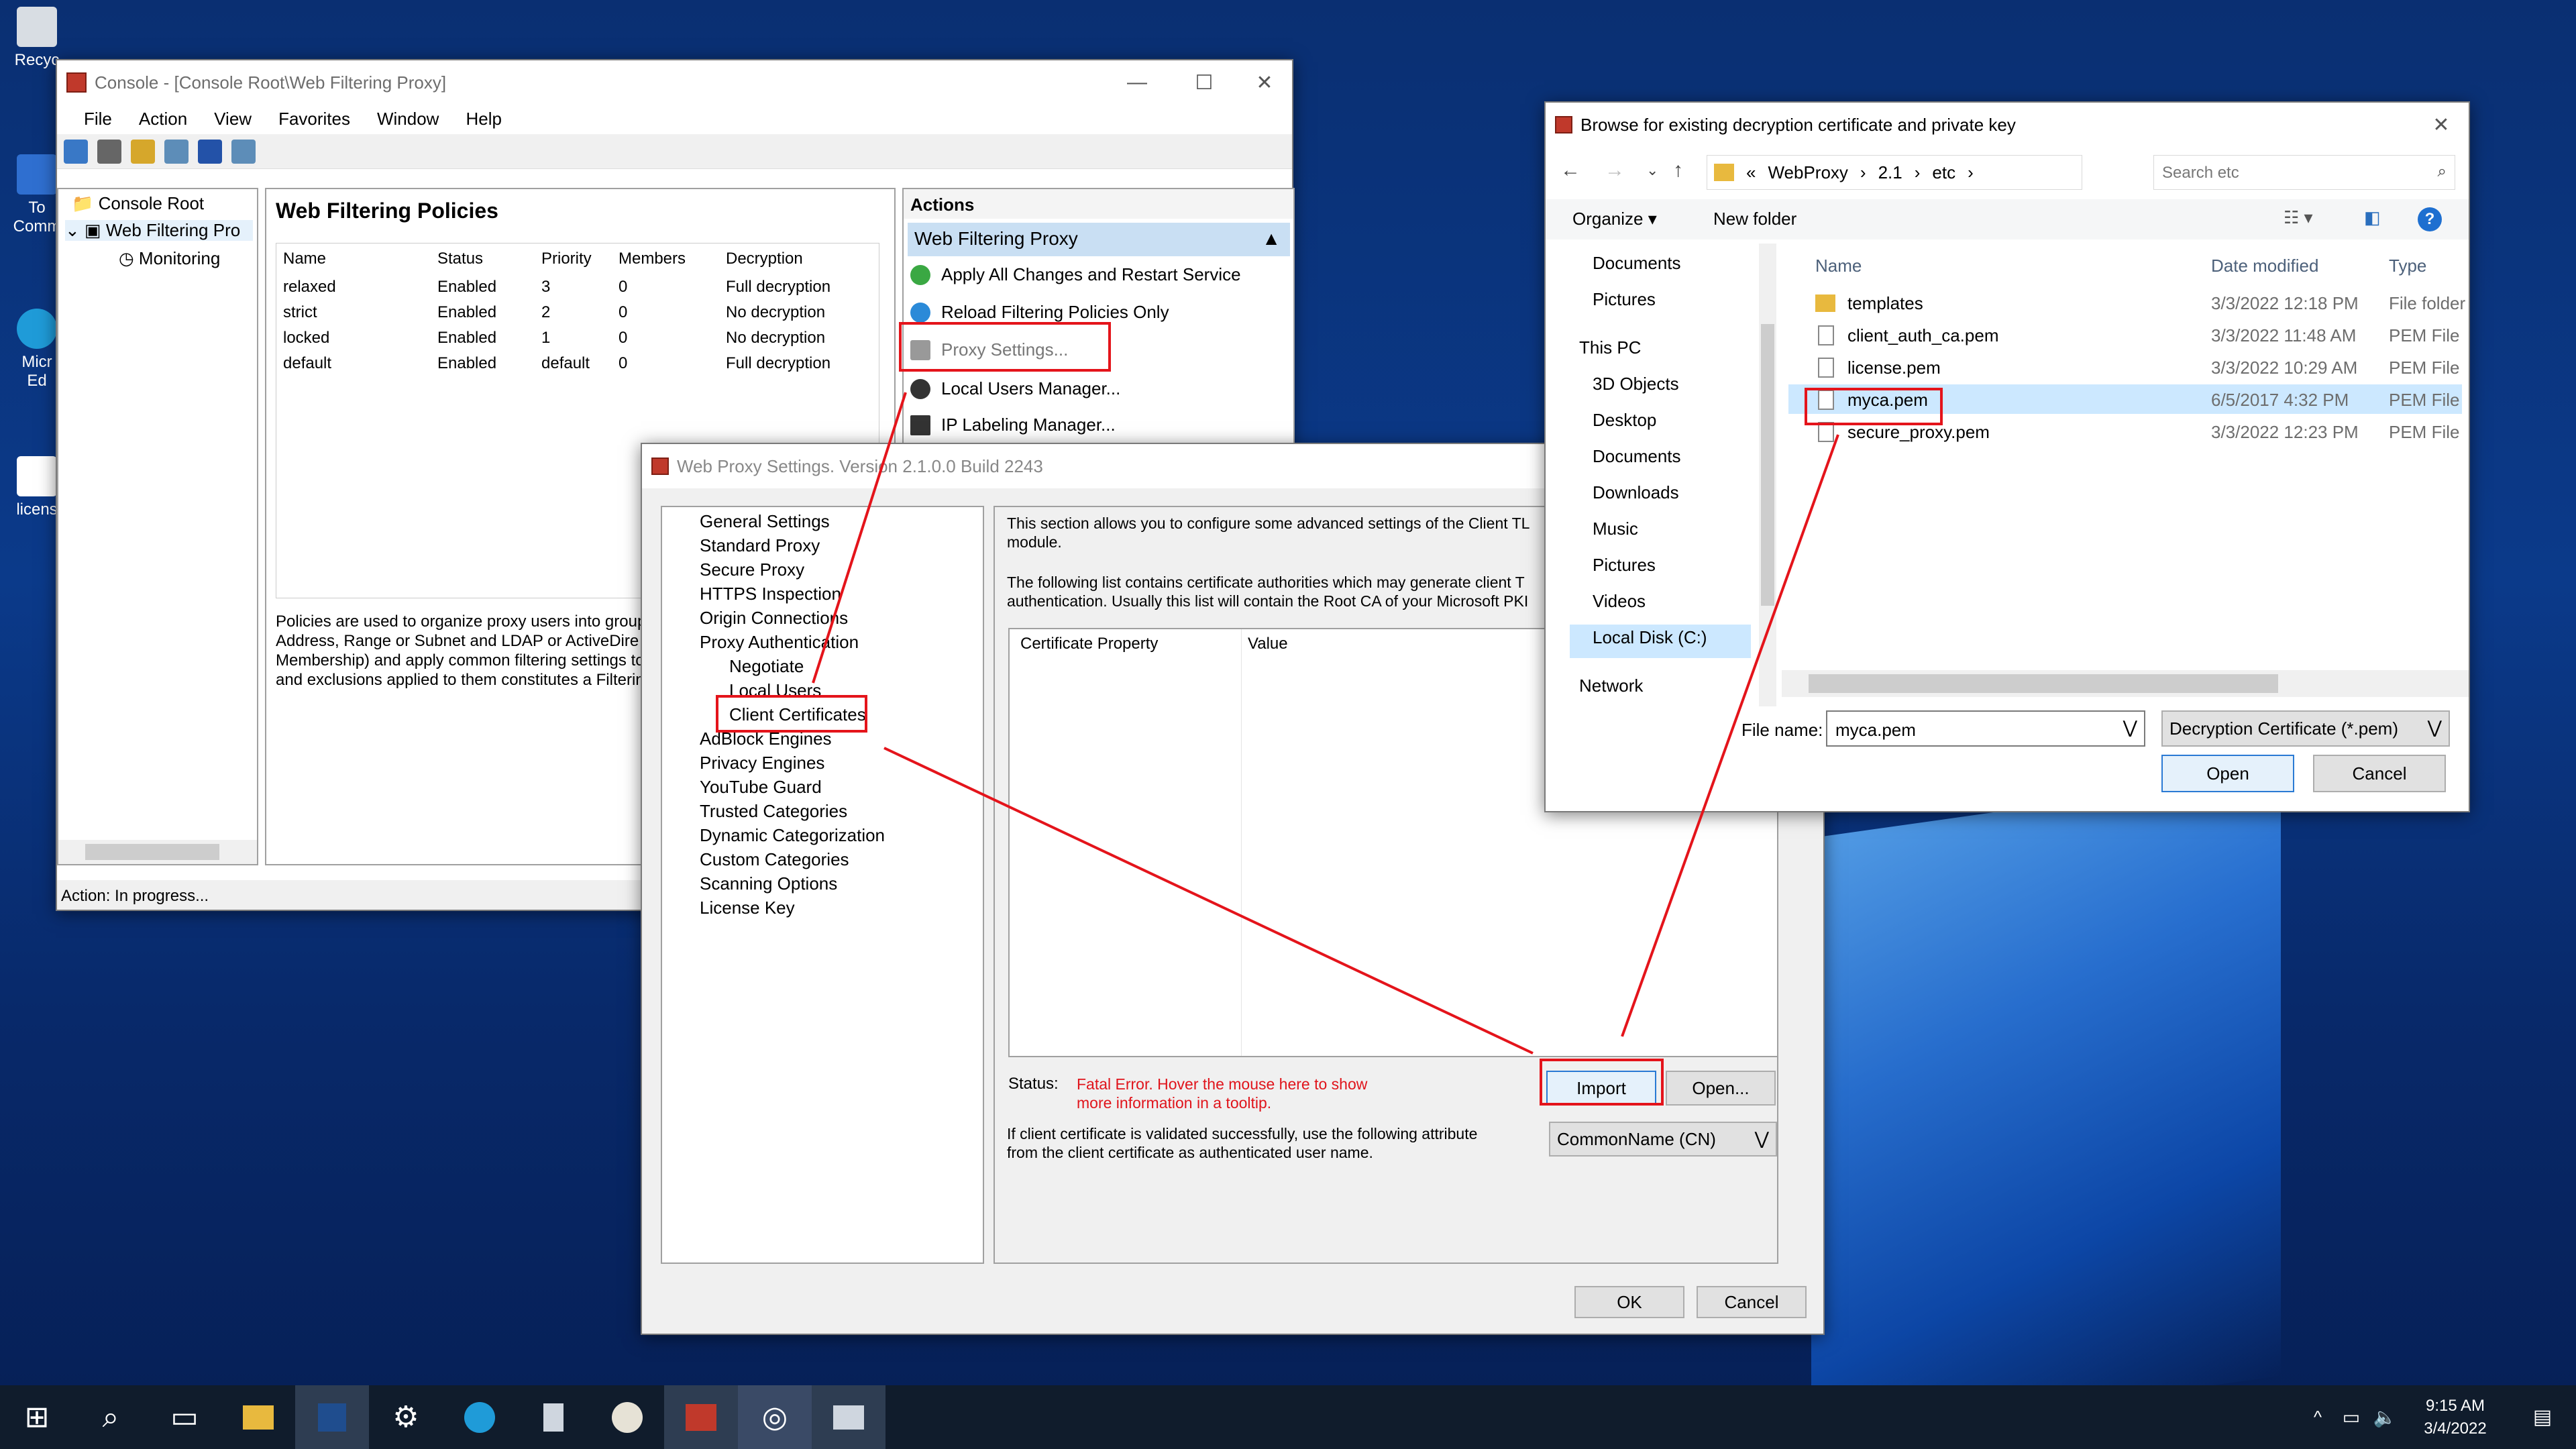 The height and width of the screenshot is (1449, 2576). Describe the element at coordinates (2304, 172) in the screenshot. I see `search-input: Search etc ⌕` at that location.